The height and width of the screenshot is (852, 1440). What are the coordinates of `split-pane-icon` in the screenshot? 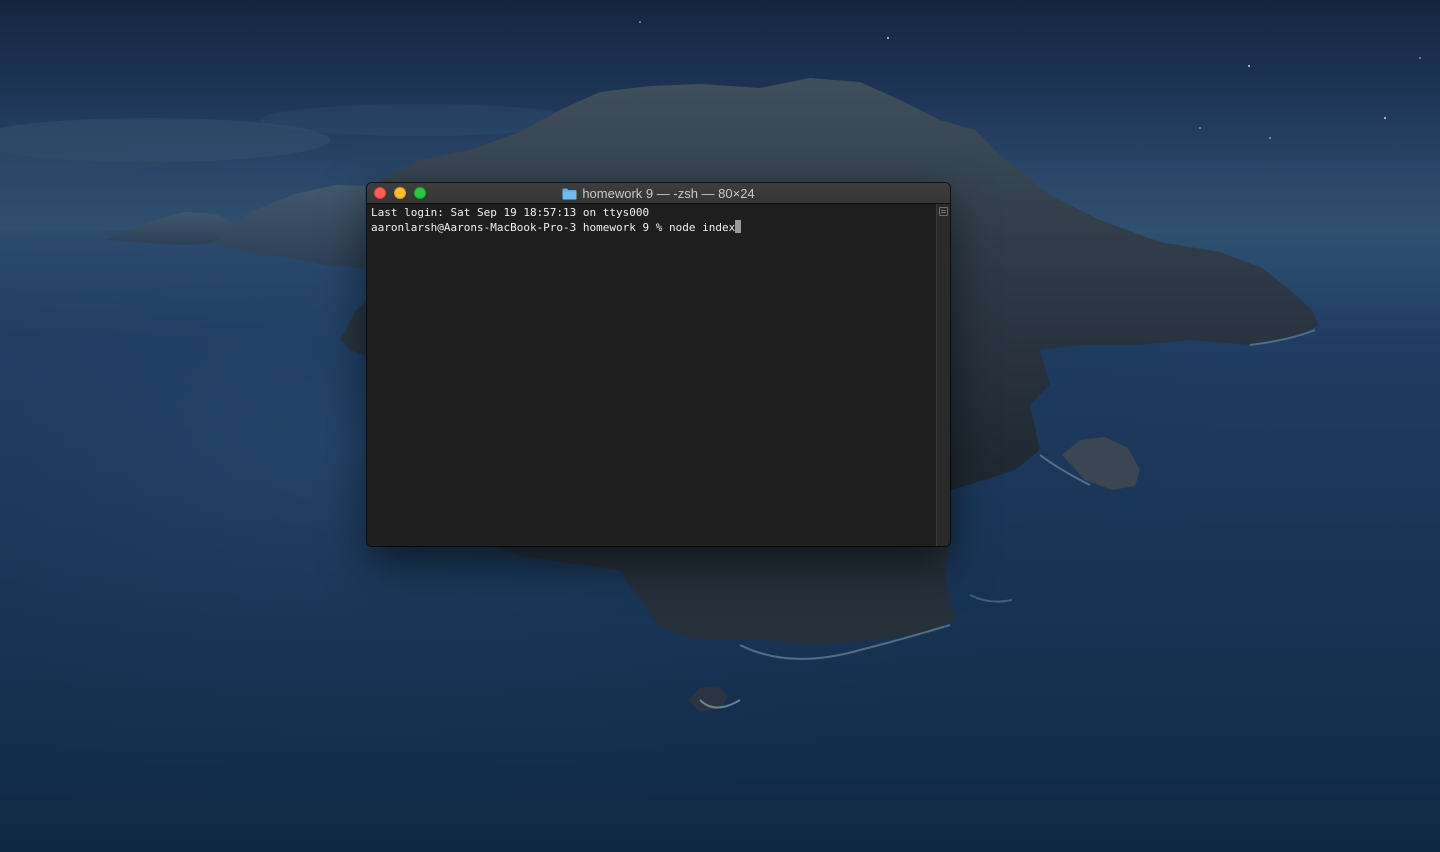 It's located at (943, 211).